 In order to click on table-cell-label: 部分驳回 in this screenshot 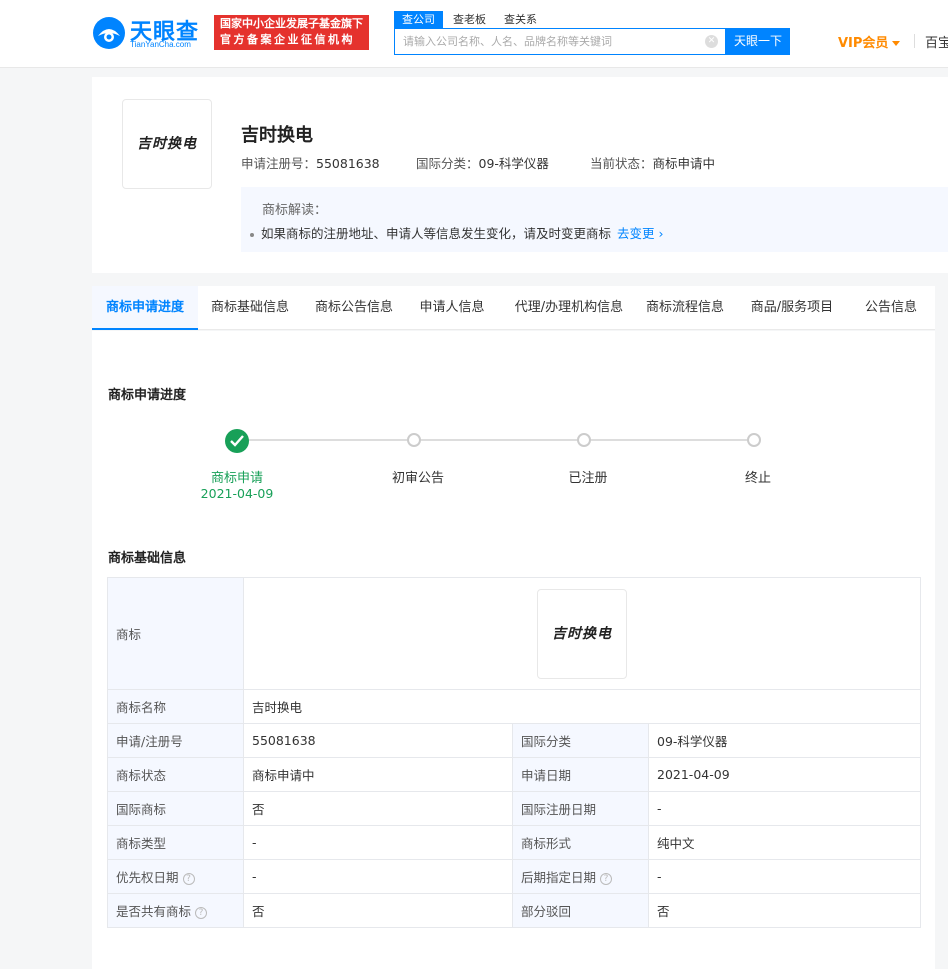, I will do `click(580, 910)`.